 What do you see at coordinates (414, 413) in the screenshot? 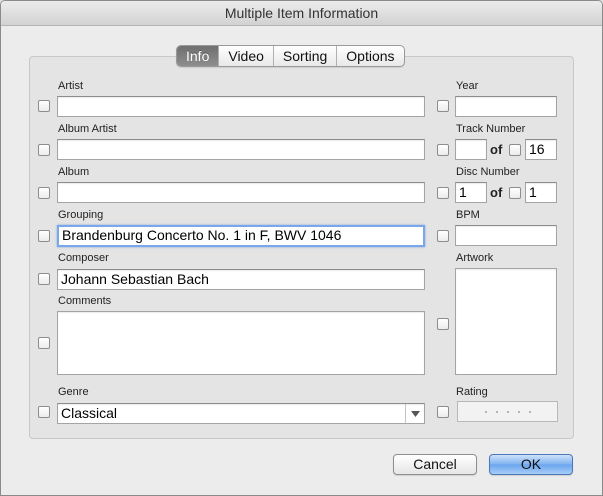
I see `chevron-down-icon` at bounding box center [414, 413].